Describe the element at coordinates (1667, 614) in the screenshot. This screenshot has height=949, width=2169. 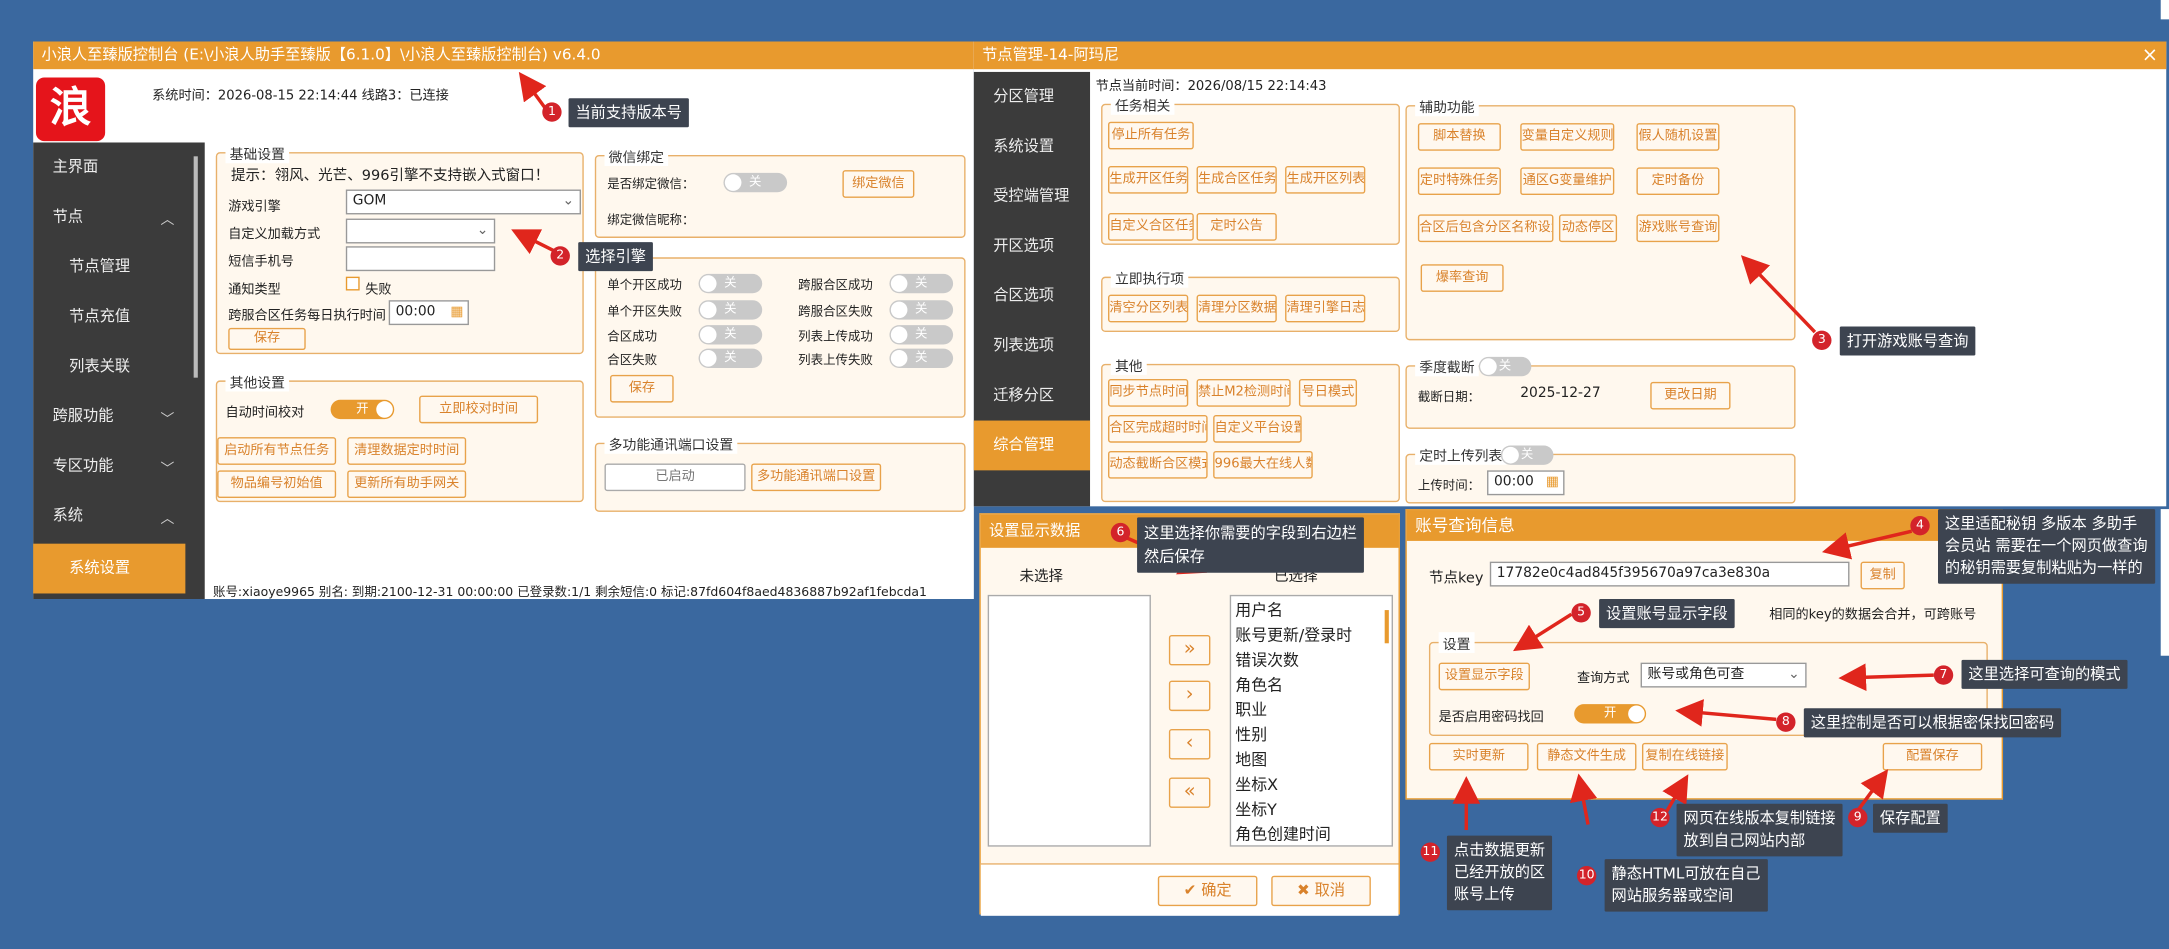
I see `callout-5: 设置账号显示字段` at that location.